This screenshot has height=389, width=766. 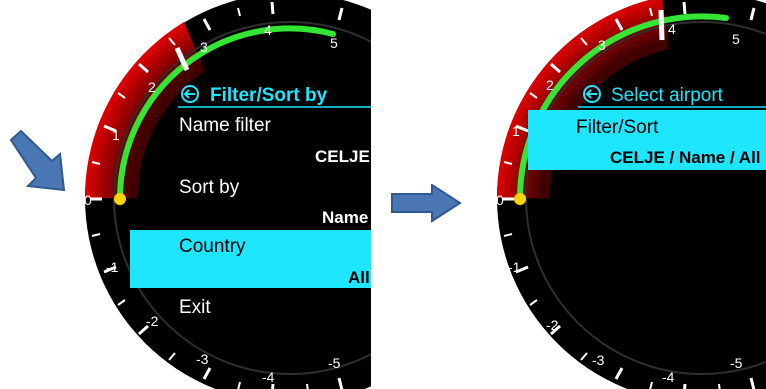 I want to click on menu-value-country: All, so click(x=359, y=277).